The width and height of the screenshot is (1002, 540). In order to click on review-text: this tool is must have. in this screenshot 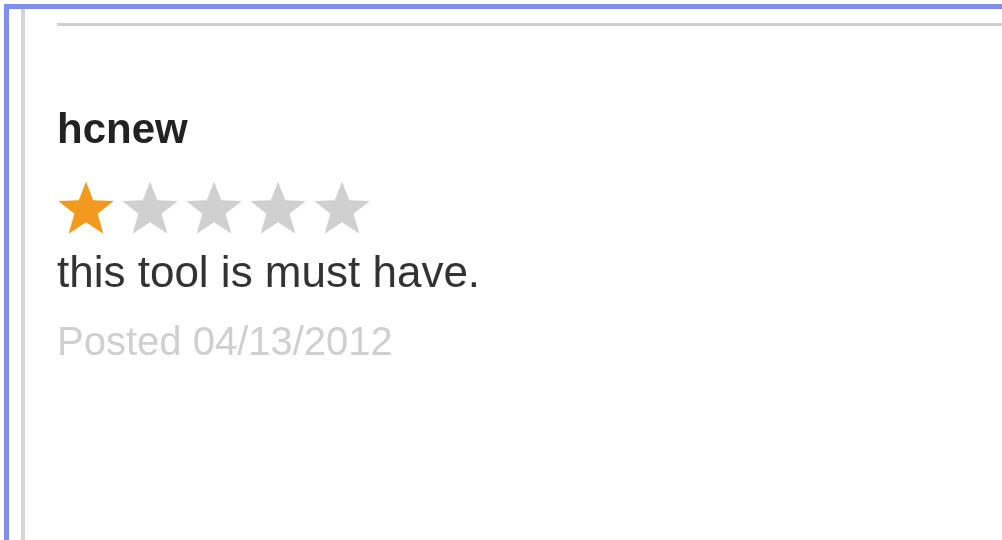, I will do `click(269, 272)`.